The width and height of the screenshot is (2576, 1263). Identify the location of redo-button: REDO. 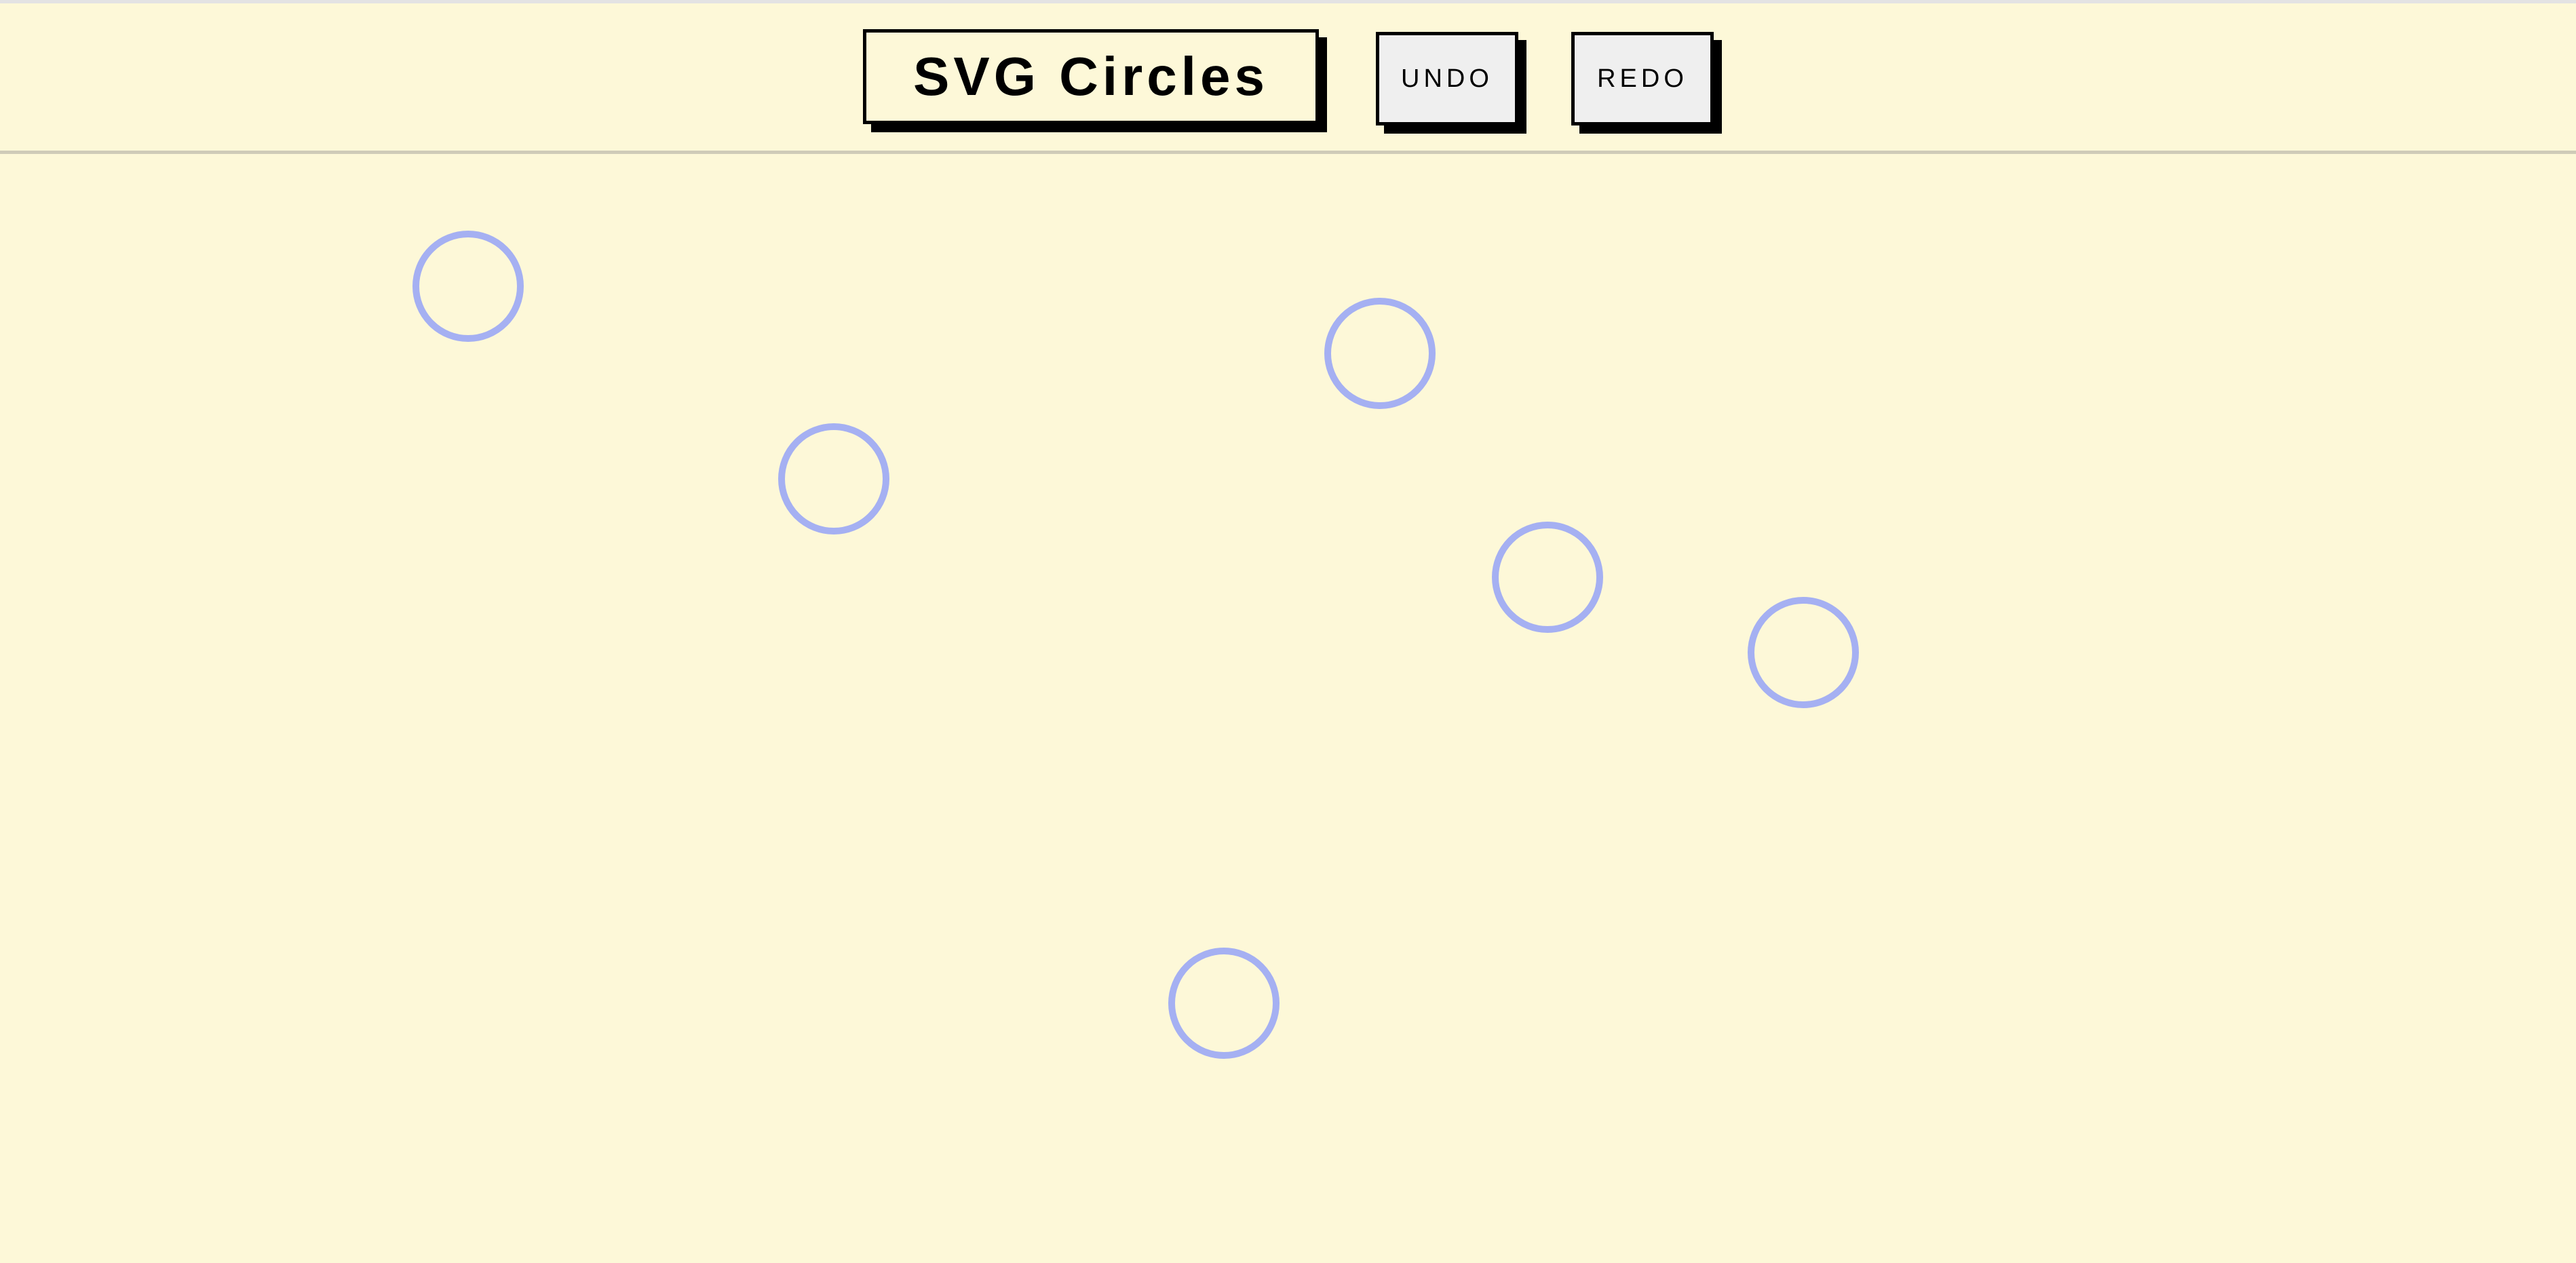
(1642, 78).